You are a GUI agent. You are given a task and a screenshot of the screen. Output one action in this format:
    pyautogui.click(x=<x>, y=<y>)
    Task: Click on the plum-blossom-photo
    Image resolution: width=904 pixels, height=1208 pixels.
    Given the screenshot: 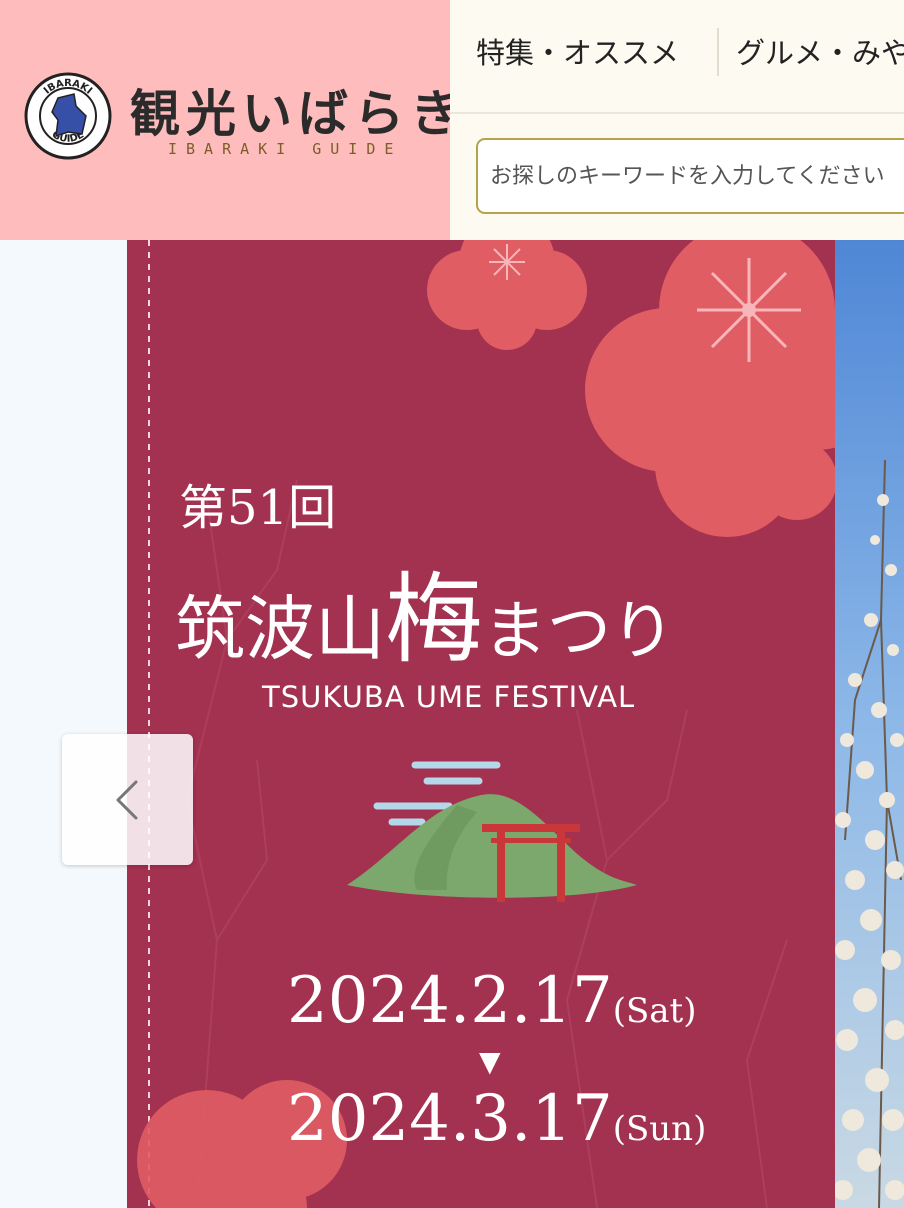 What is the action you would take?
    pyautogui.click(x=869, y=724)
    